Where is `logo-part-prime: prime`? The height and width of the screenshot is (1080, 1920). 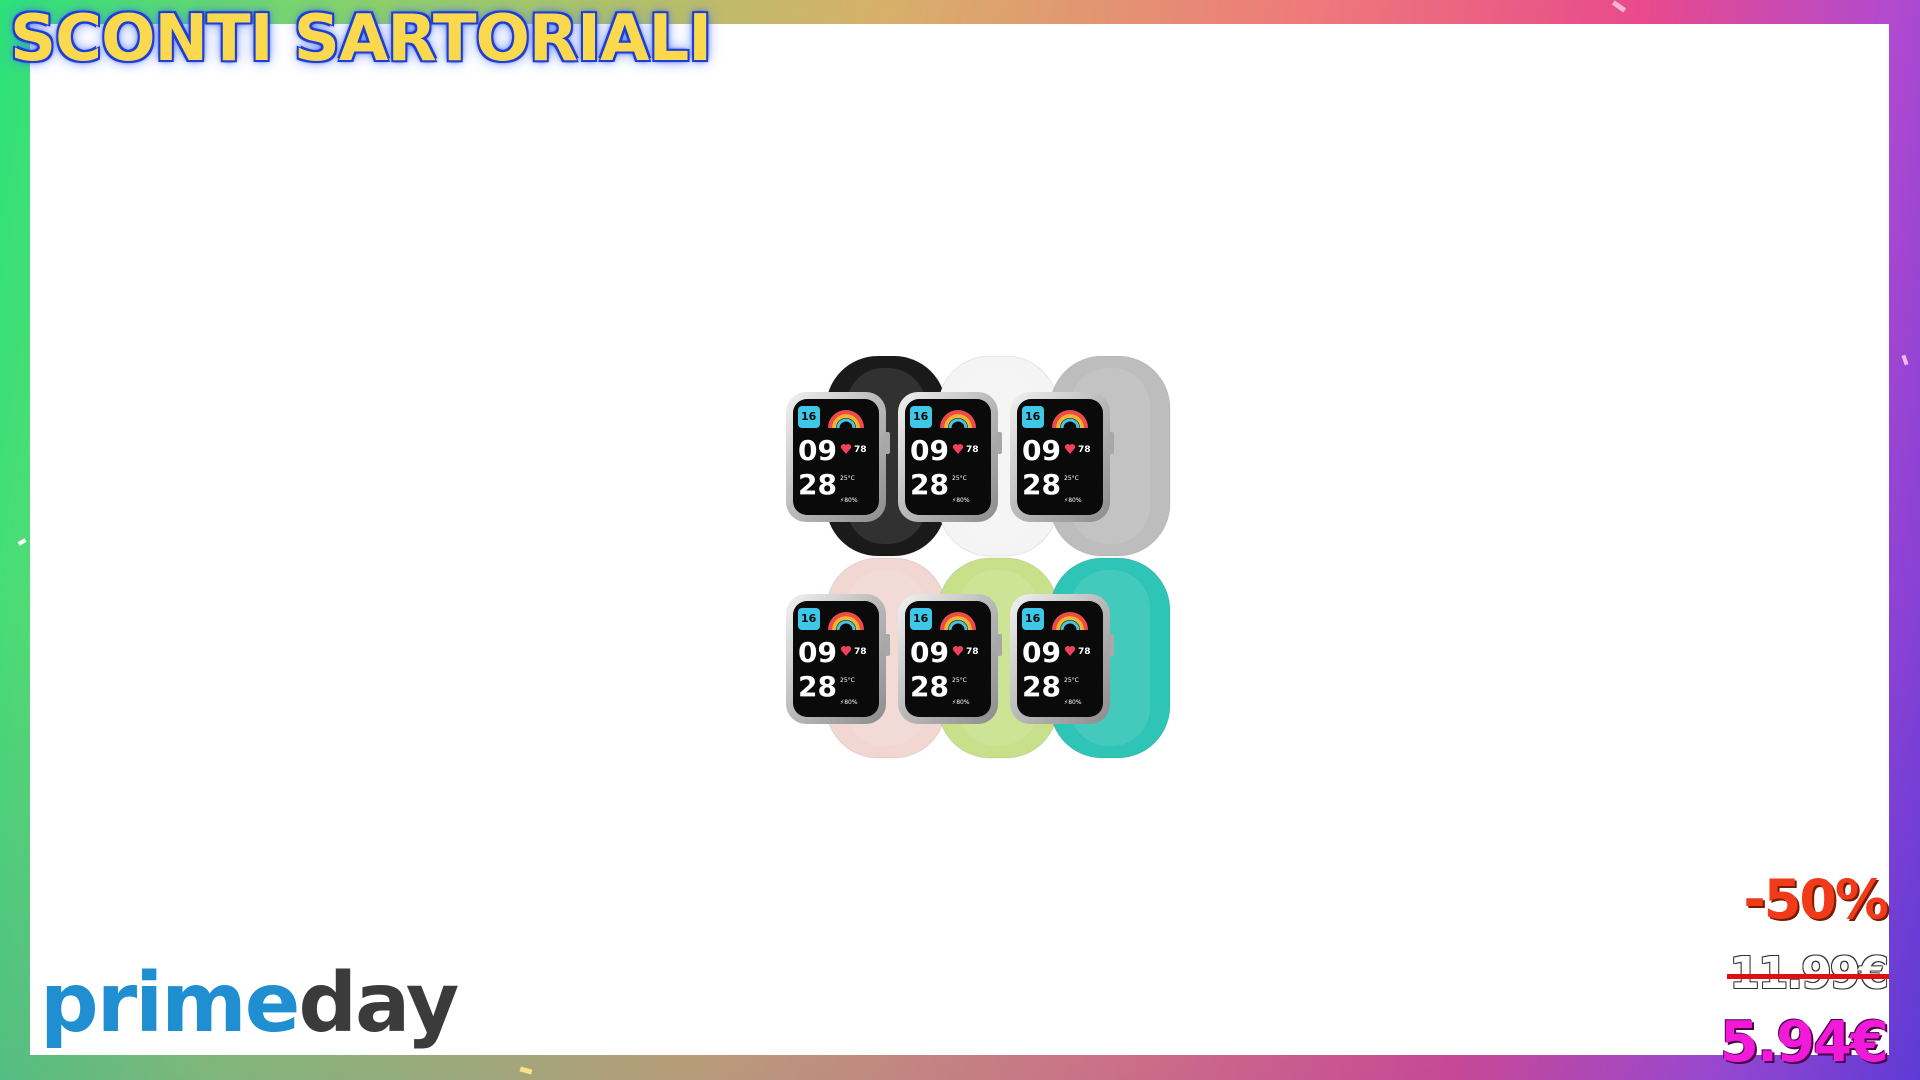
logo-part-prime: prime is located at coordinates (170, 1003).